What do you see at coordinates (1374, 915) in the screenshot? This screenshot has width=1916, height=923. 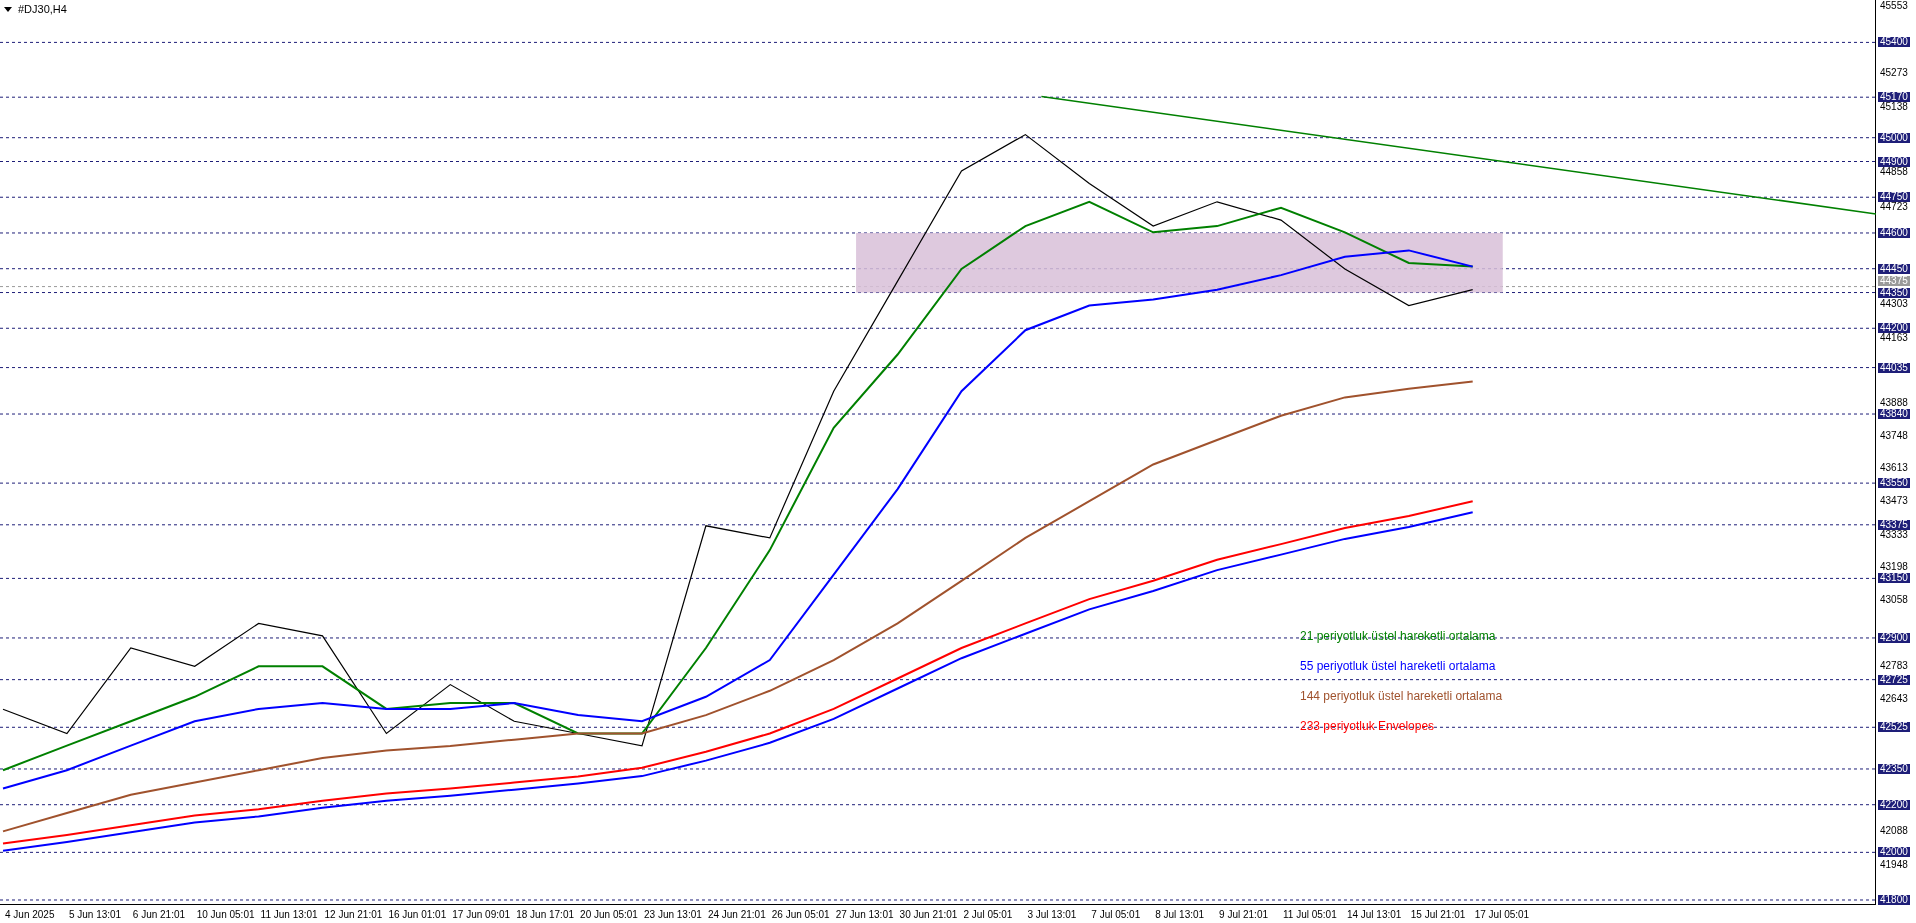 I see `axis-label: 14 Jul 13:01` at bounding box center [1374, 915].